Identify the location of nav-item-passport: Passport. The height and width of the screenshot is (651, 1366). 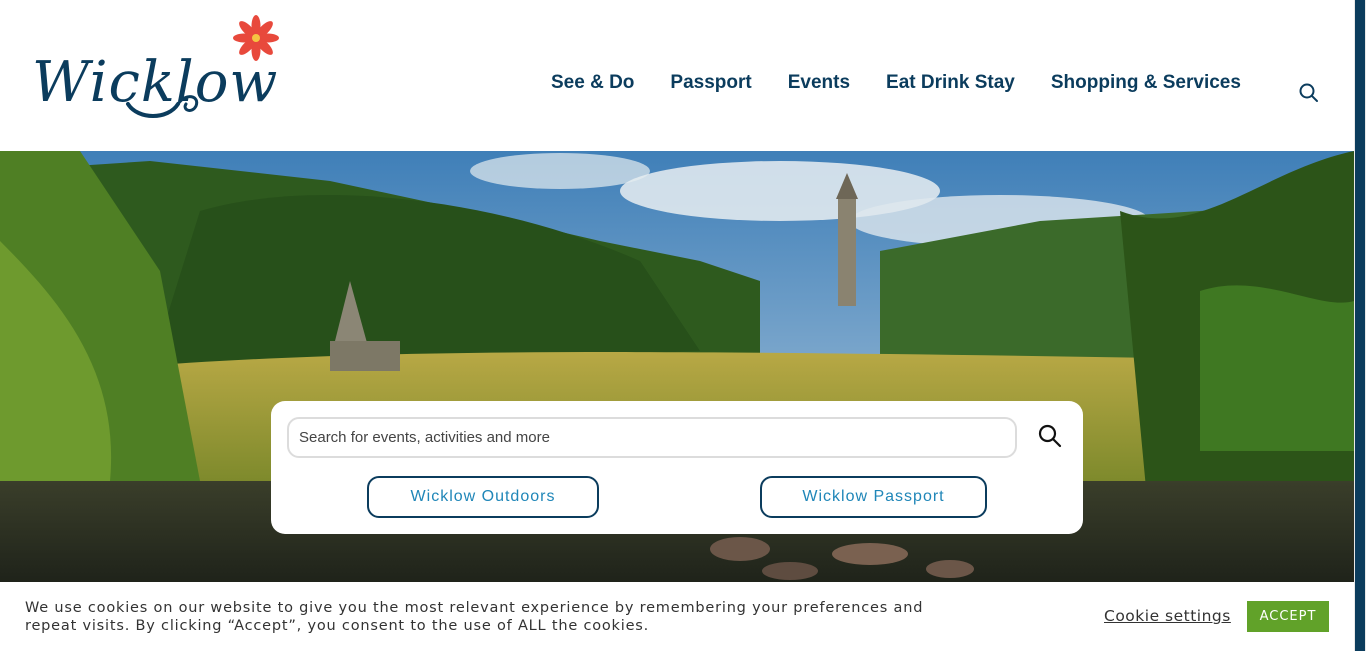
(710, 83).